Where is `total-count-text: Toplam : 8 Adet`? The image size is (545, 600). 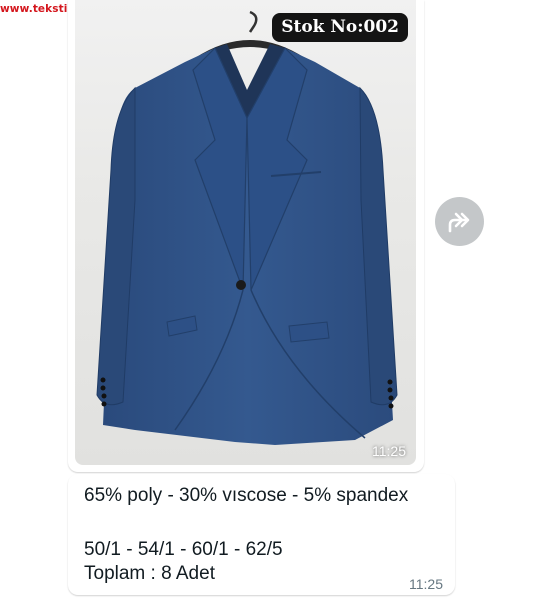
total-count-text: Toplam : 8 Adet is located at coordinates (149, 573).